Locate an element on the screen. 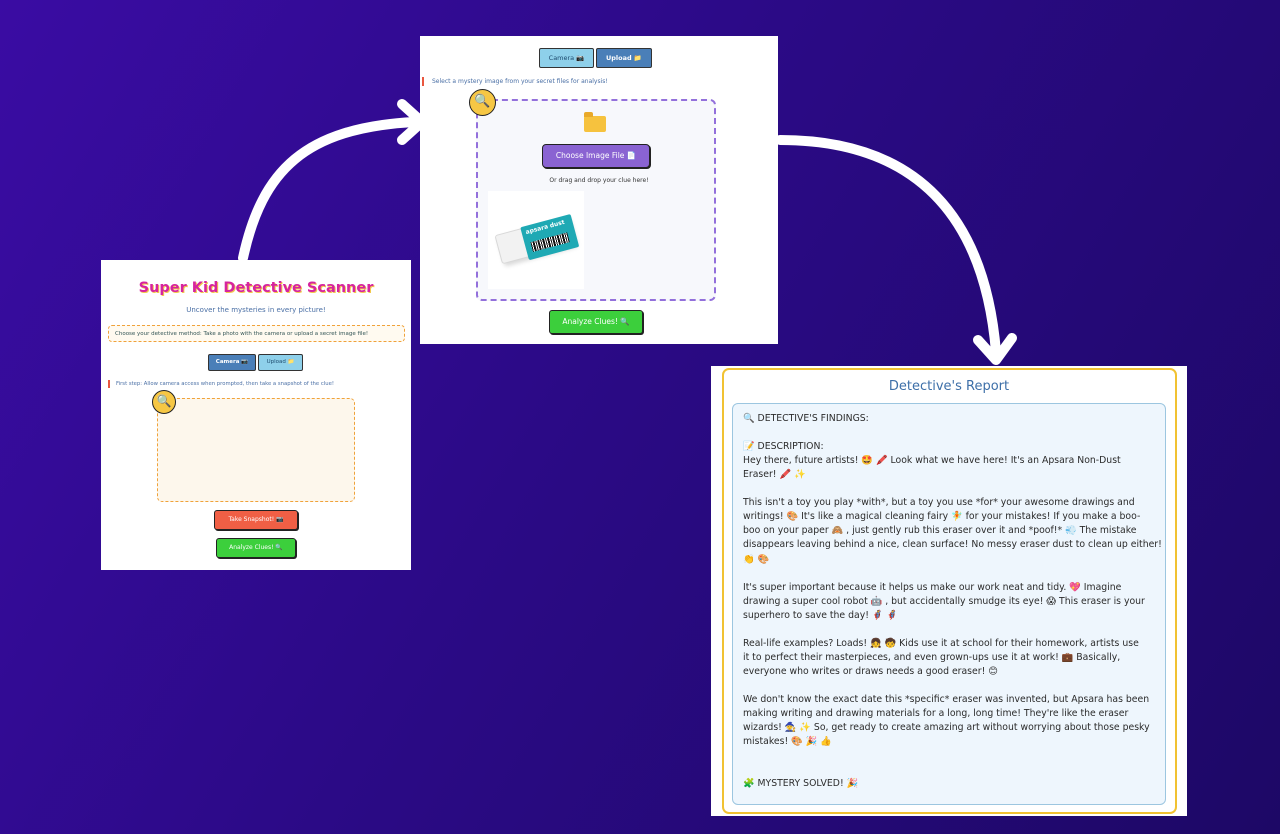 This screenshot has height=834, width=1280. barcode is located at coordinates (550, 242).